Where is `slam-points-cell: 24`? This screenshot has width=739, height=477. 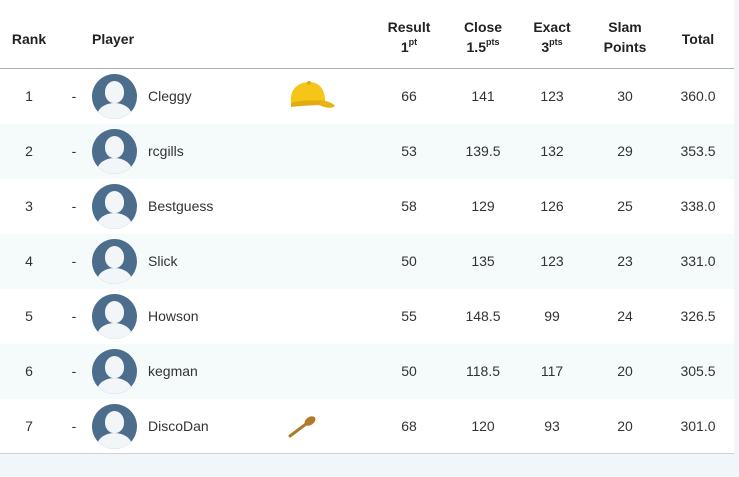 slam-points-cell: 24 is located at coordinates (625, 316).